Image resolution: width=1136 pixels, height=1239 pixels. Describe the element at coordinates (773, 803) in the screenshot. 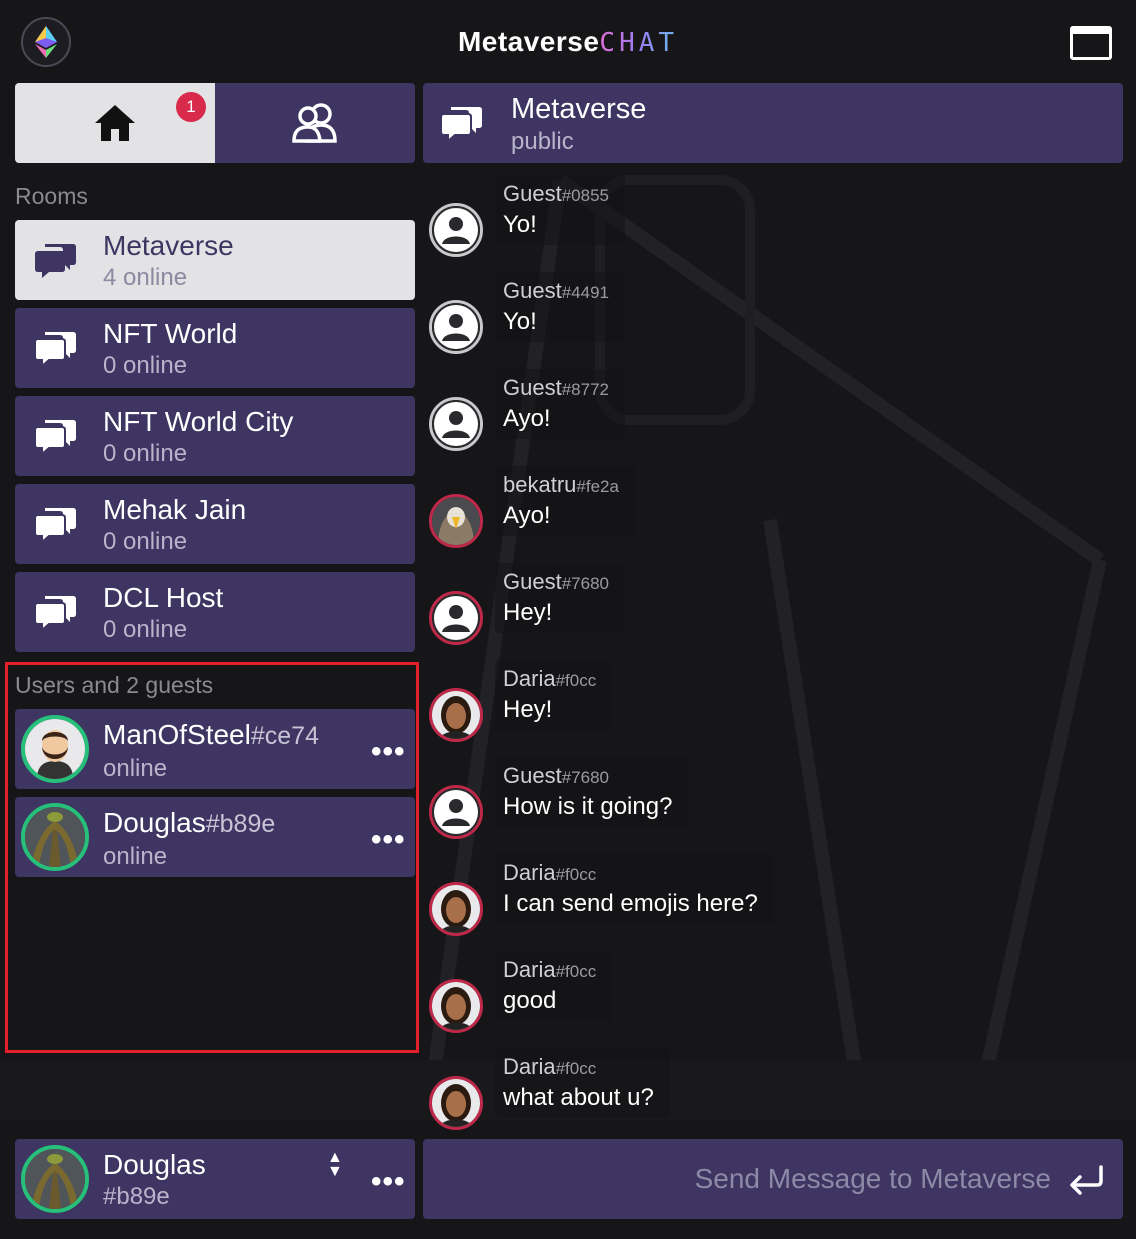

I see `message-item: Guest#7680 How is it going?` at that location.